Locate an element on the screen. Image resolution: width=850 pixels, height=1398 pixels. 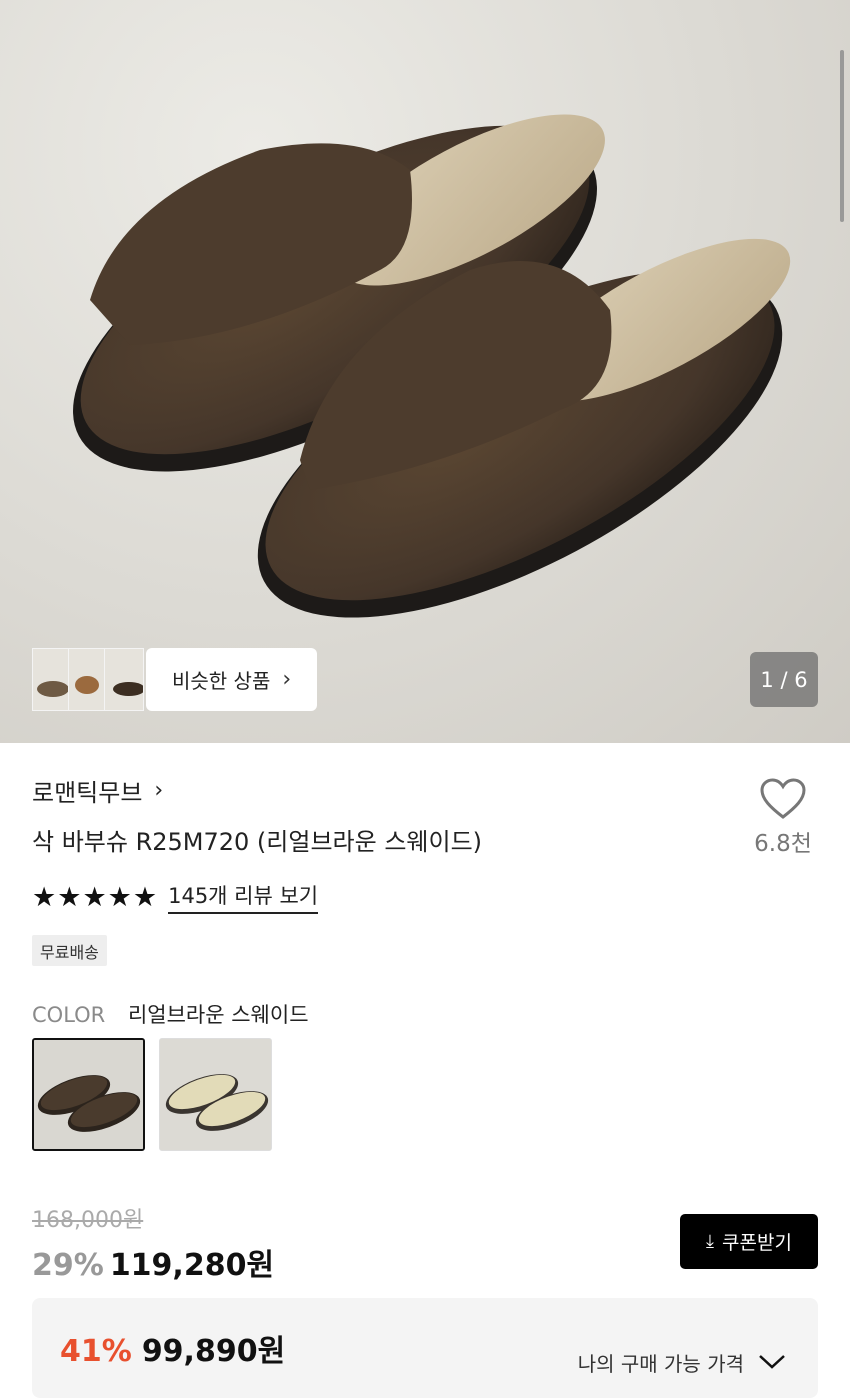
like-button: 6.8천 is located at coordinates (783, 818).